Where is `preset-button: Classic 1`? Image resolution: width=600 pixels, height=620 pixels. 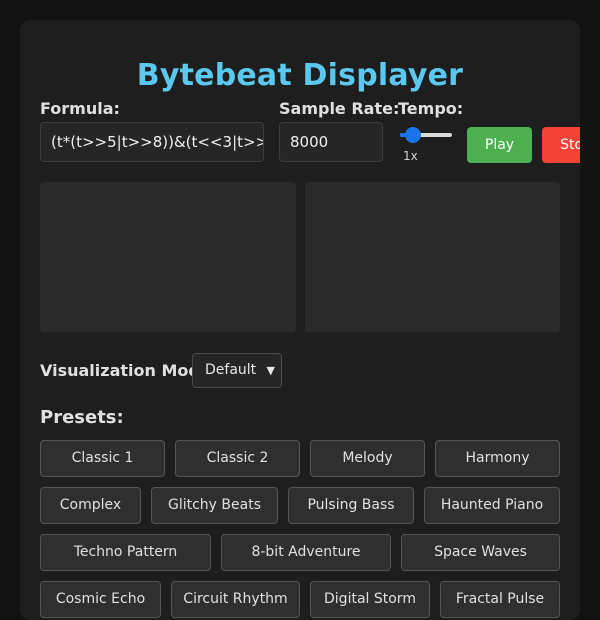 preset-button: Classic 1 is located at coordinates (102, 458).